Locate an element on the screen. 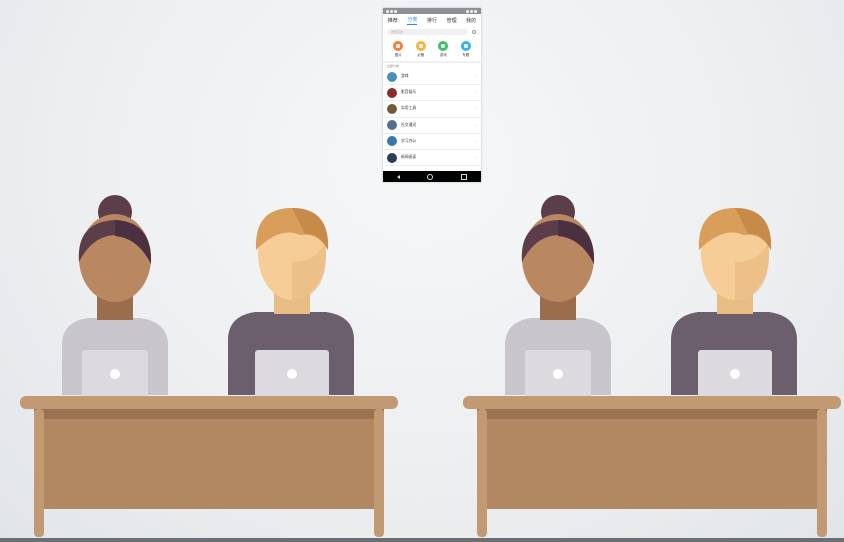  desk-right is located at coordinates (652, 466).